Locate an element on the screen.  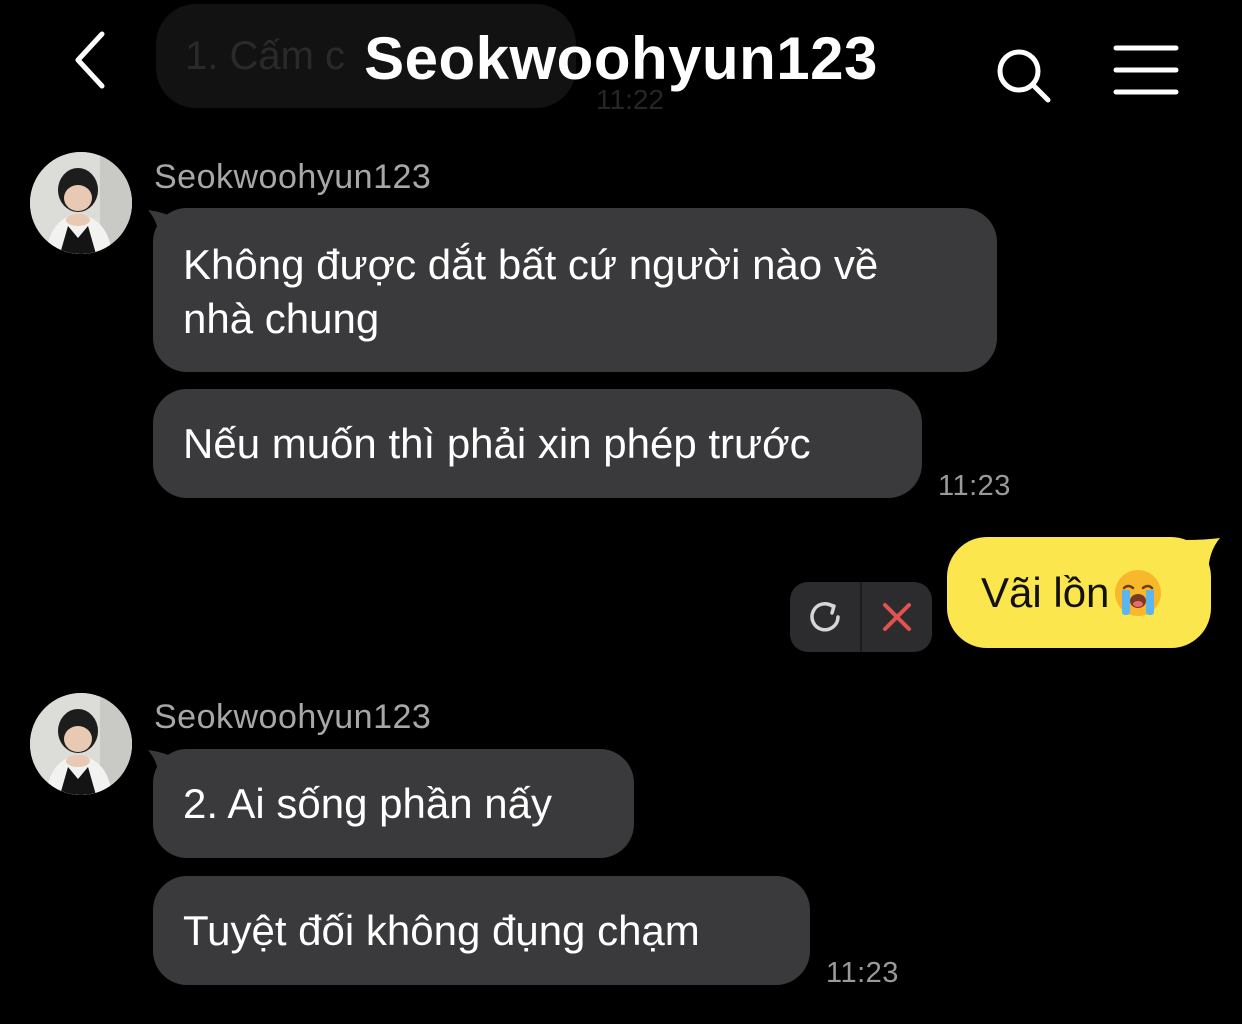
message-bubble: Nếu muốn thì phải xin phép trước is located at coordinates (537, 443).